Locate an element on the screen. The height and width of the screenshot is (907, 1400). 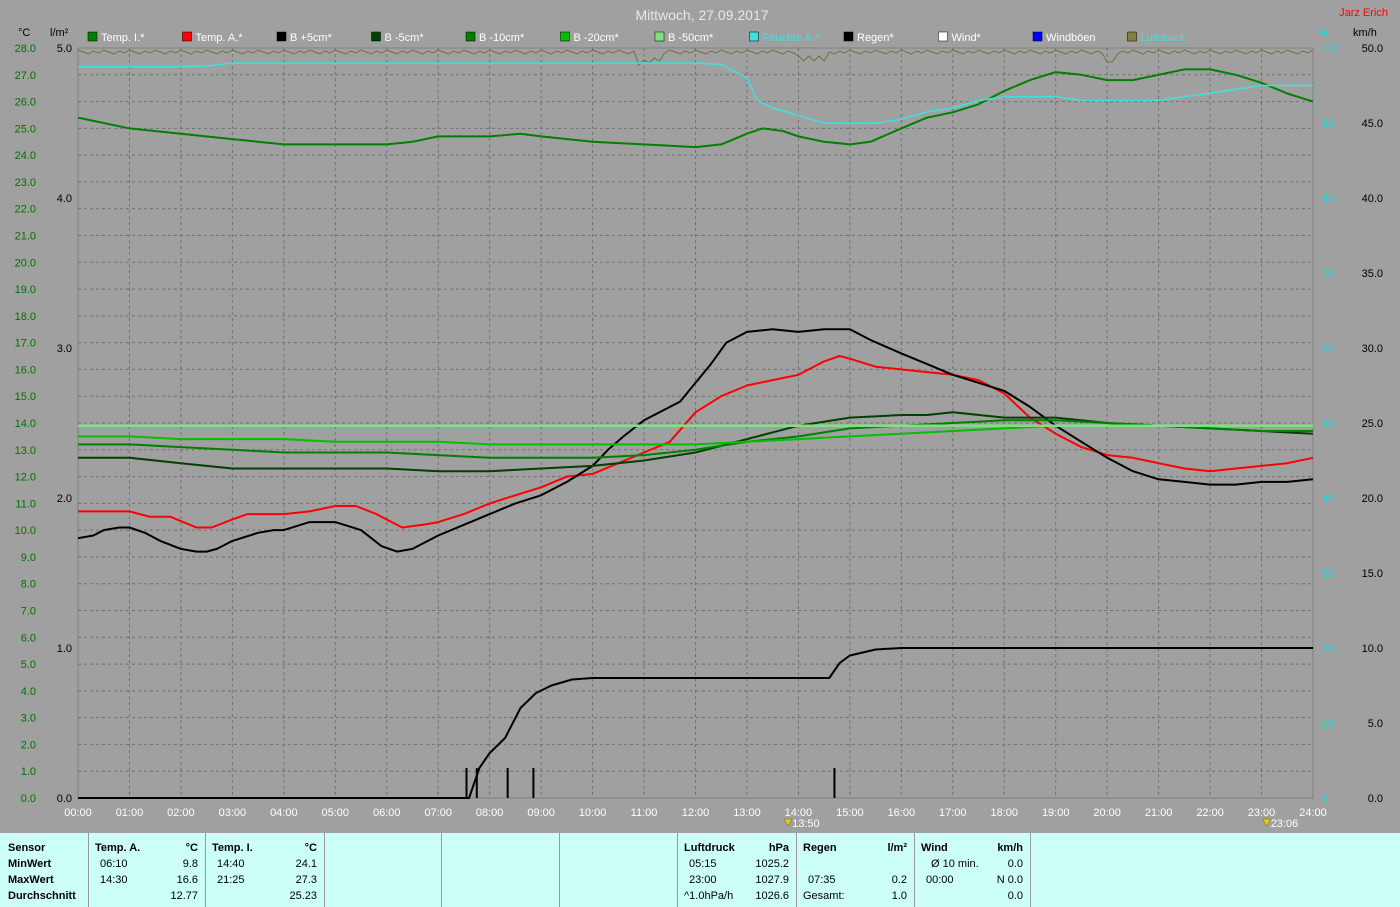
x-tick-label: 09:00 is located at coordinates (541, 813).